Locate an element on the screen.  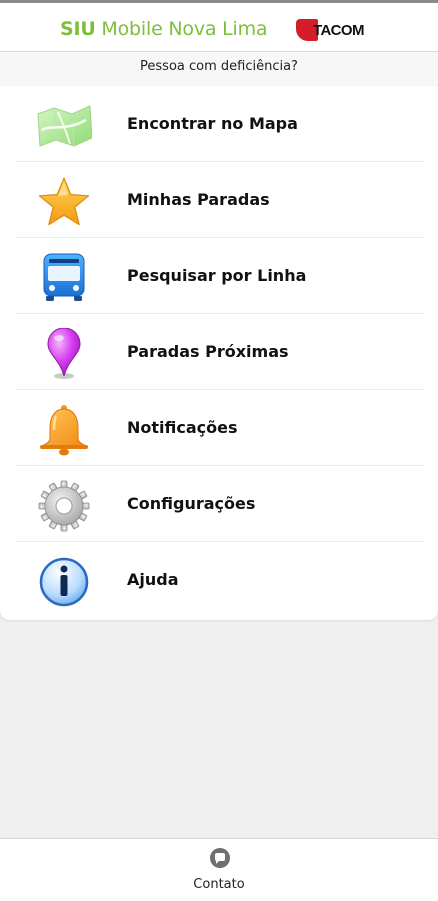
menu-item-my-stops: Minhas Paradas is located at coordinates (220, 200).